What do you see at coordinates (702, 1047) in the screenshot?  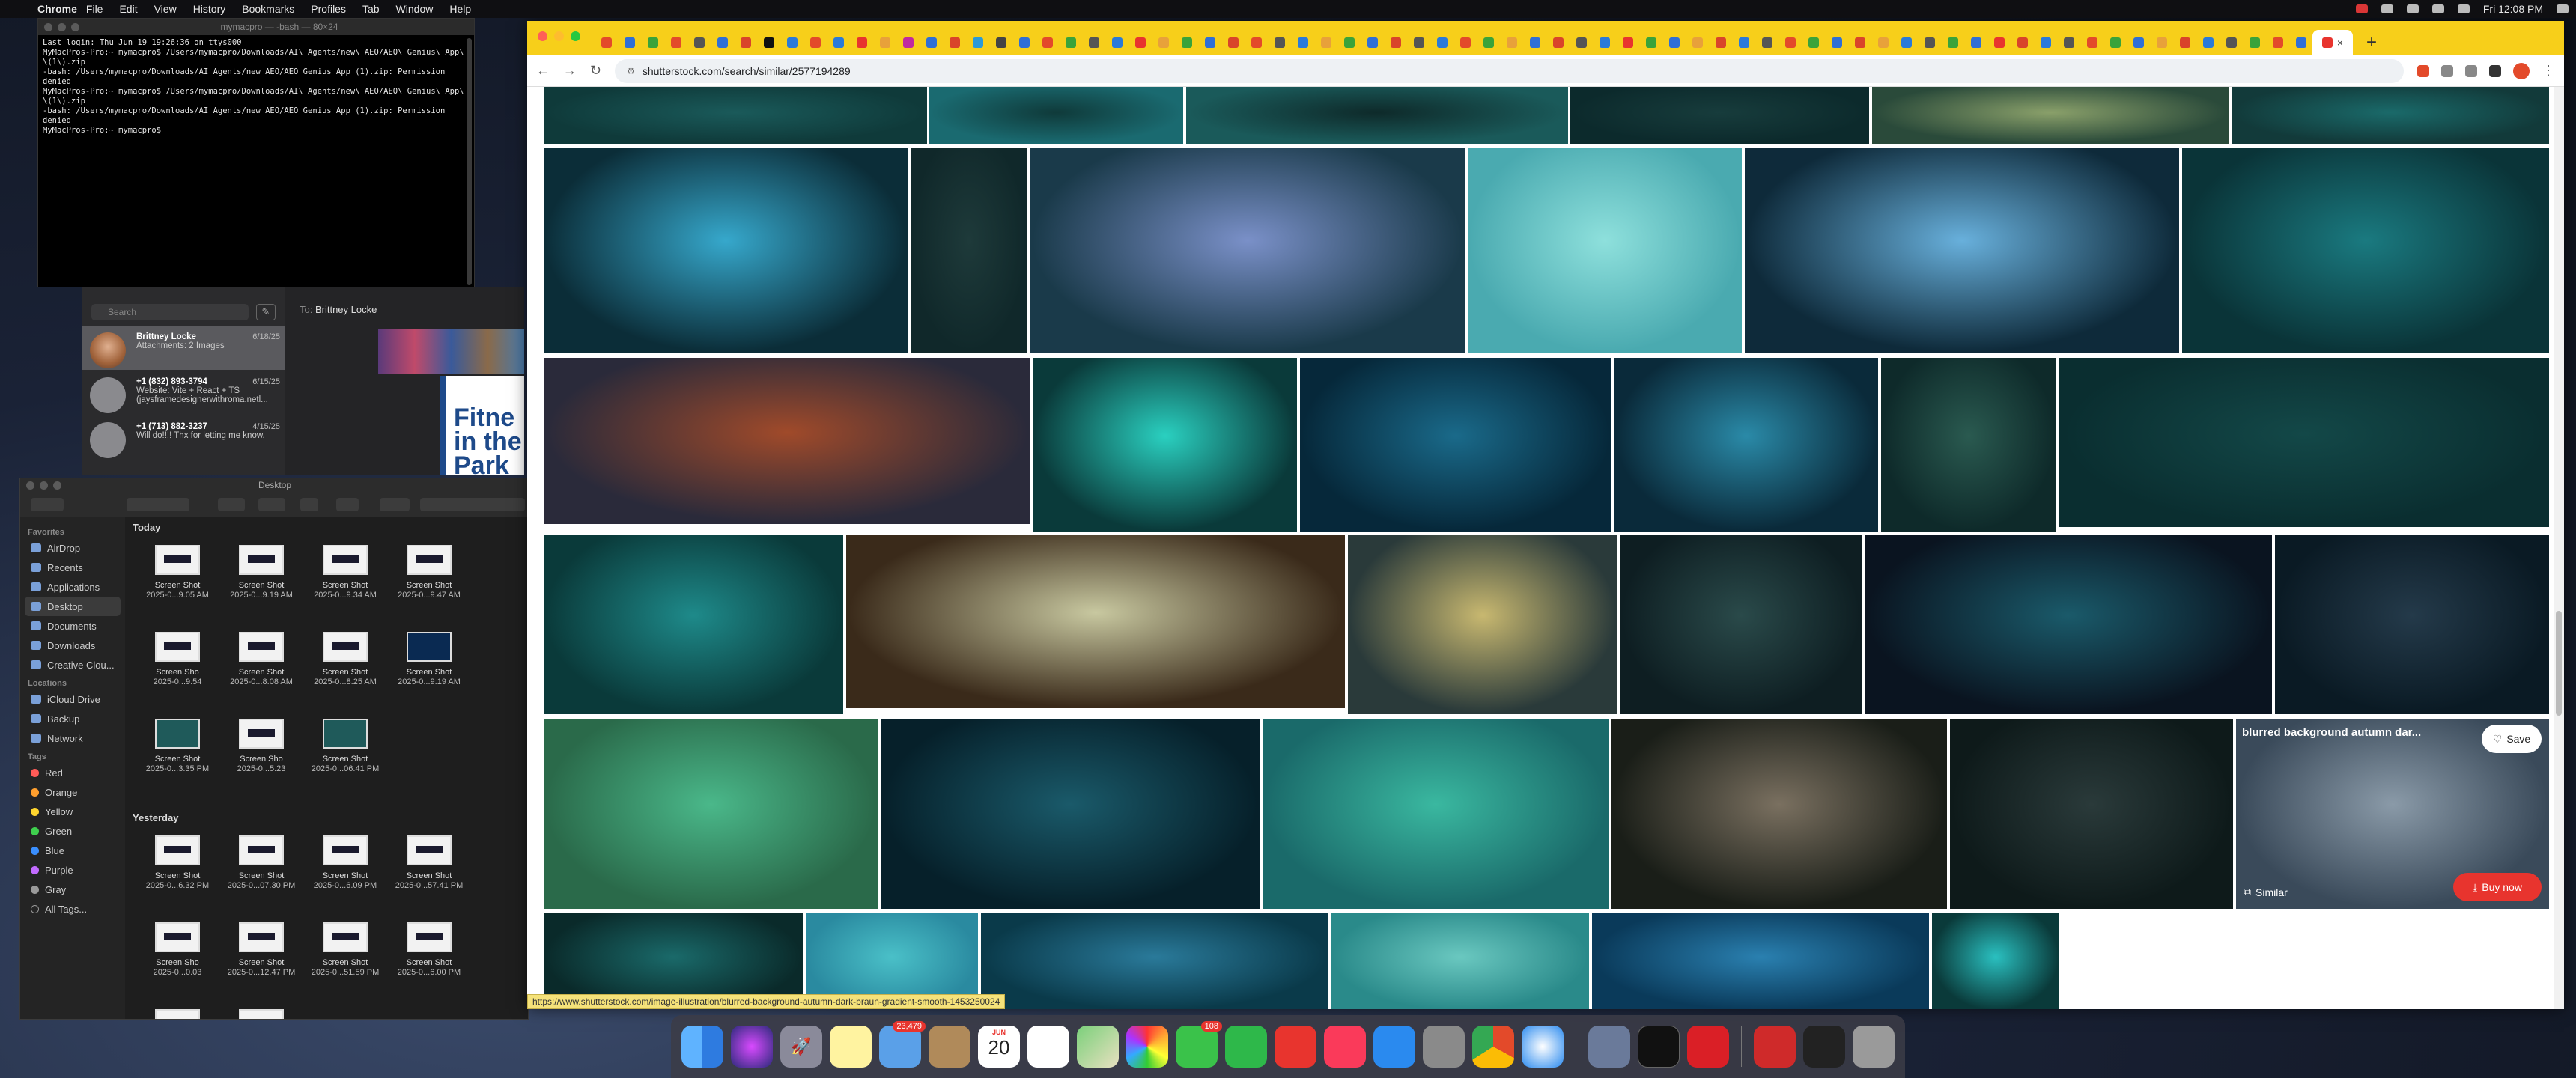 I see `finder-dock-icon` at bounding box center [702, 1047].